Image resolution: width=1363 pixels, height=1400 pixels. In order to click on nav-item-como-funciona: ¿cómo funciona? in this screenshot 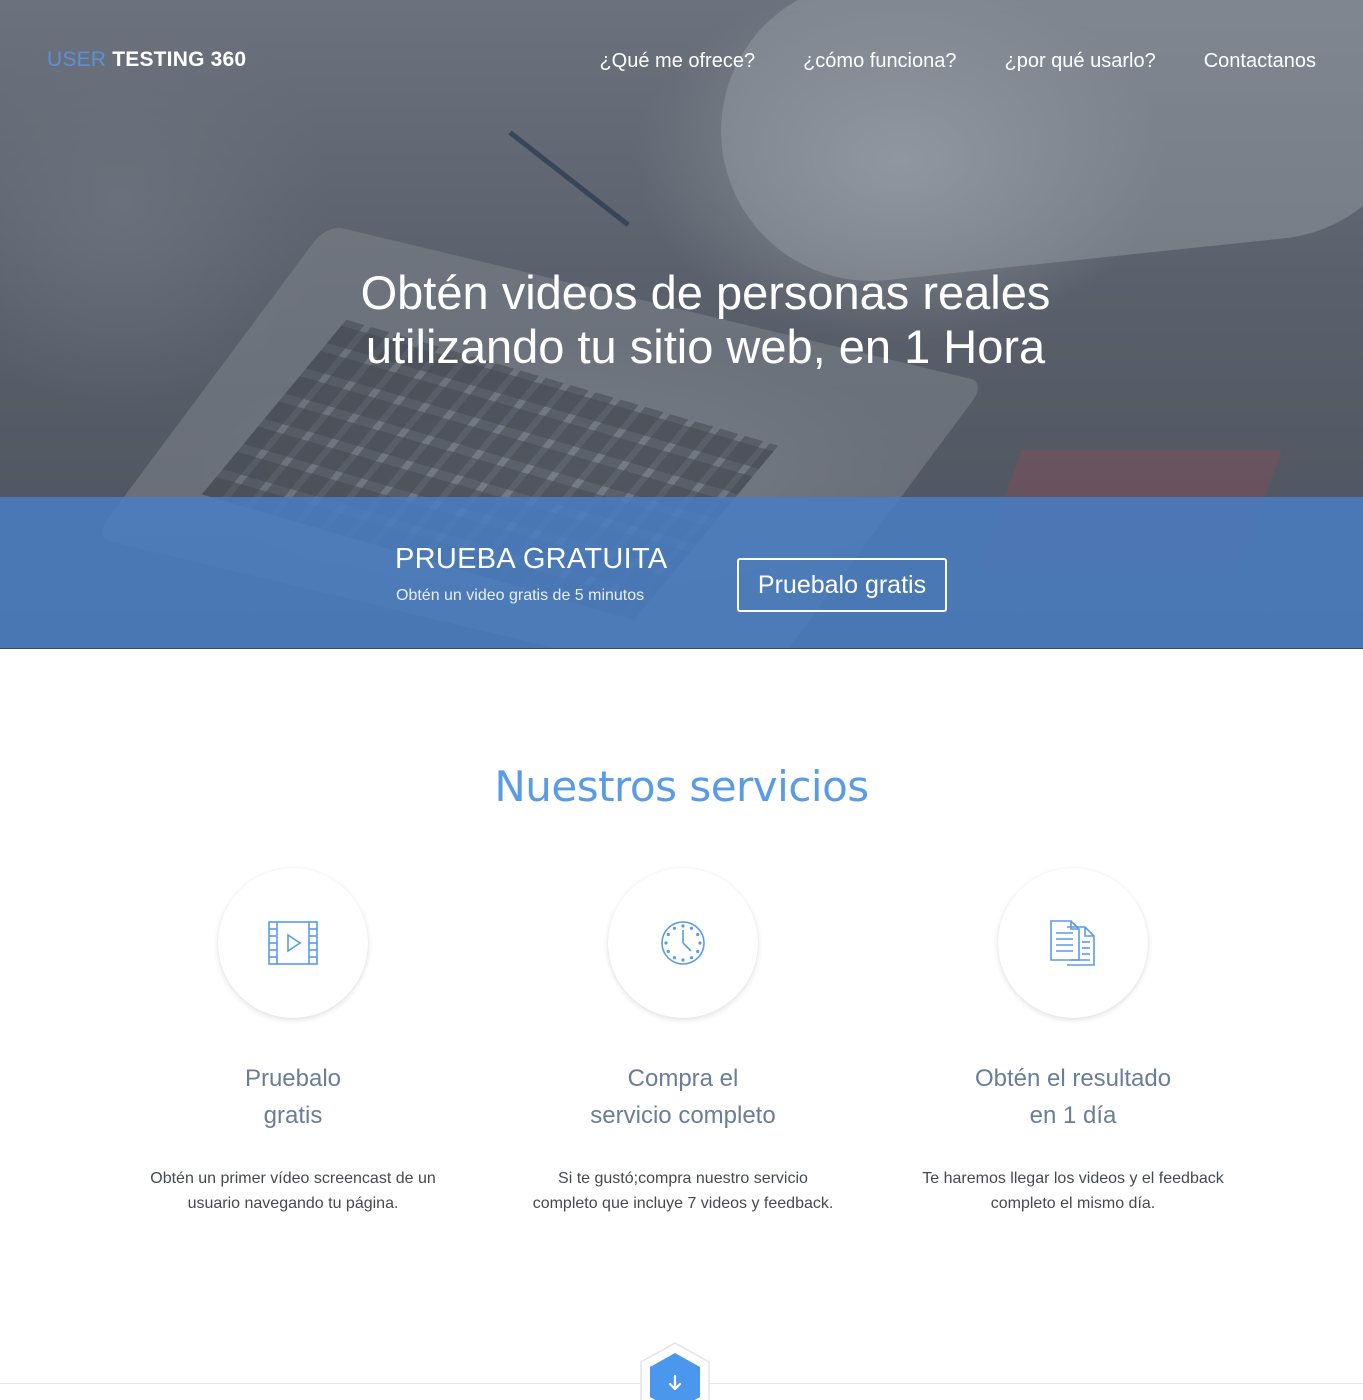, I will do `click(879, 61)`.